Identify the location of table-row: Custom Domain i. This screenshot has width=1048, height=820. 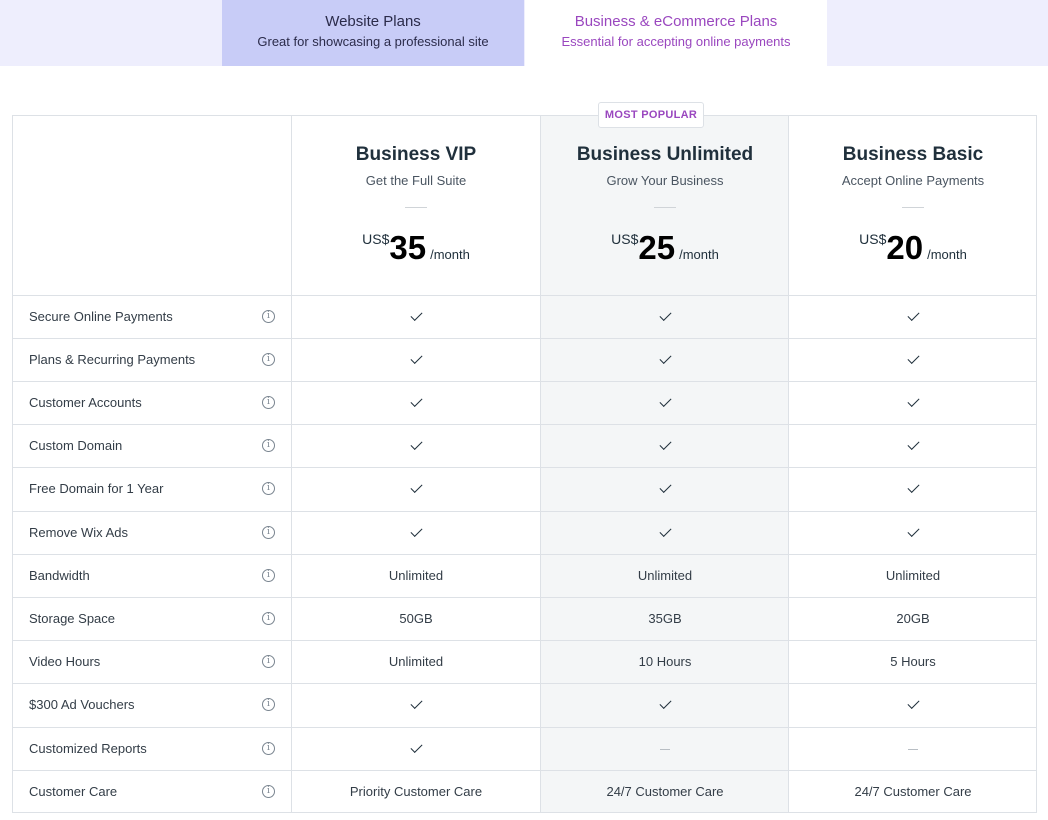
(524, 445).